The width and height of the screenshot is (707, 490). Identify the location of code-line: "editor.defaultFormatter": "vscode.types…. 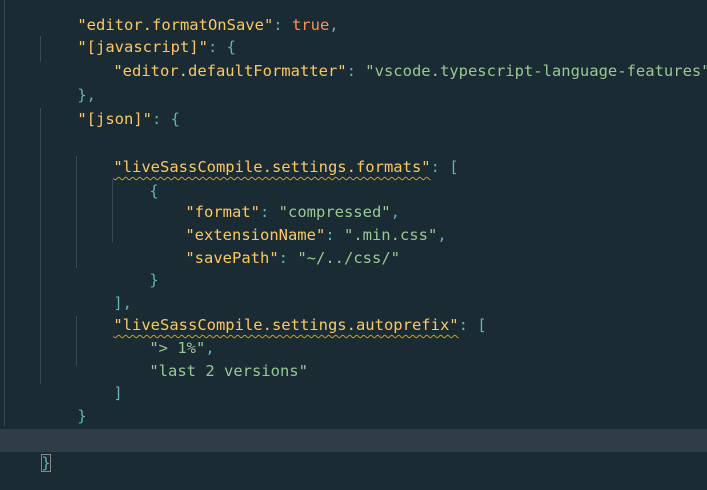
(353, 58).